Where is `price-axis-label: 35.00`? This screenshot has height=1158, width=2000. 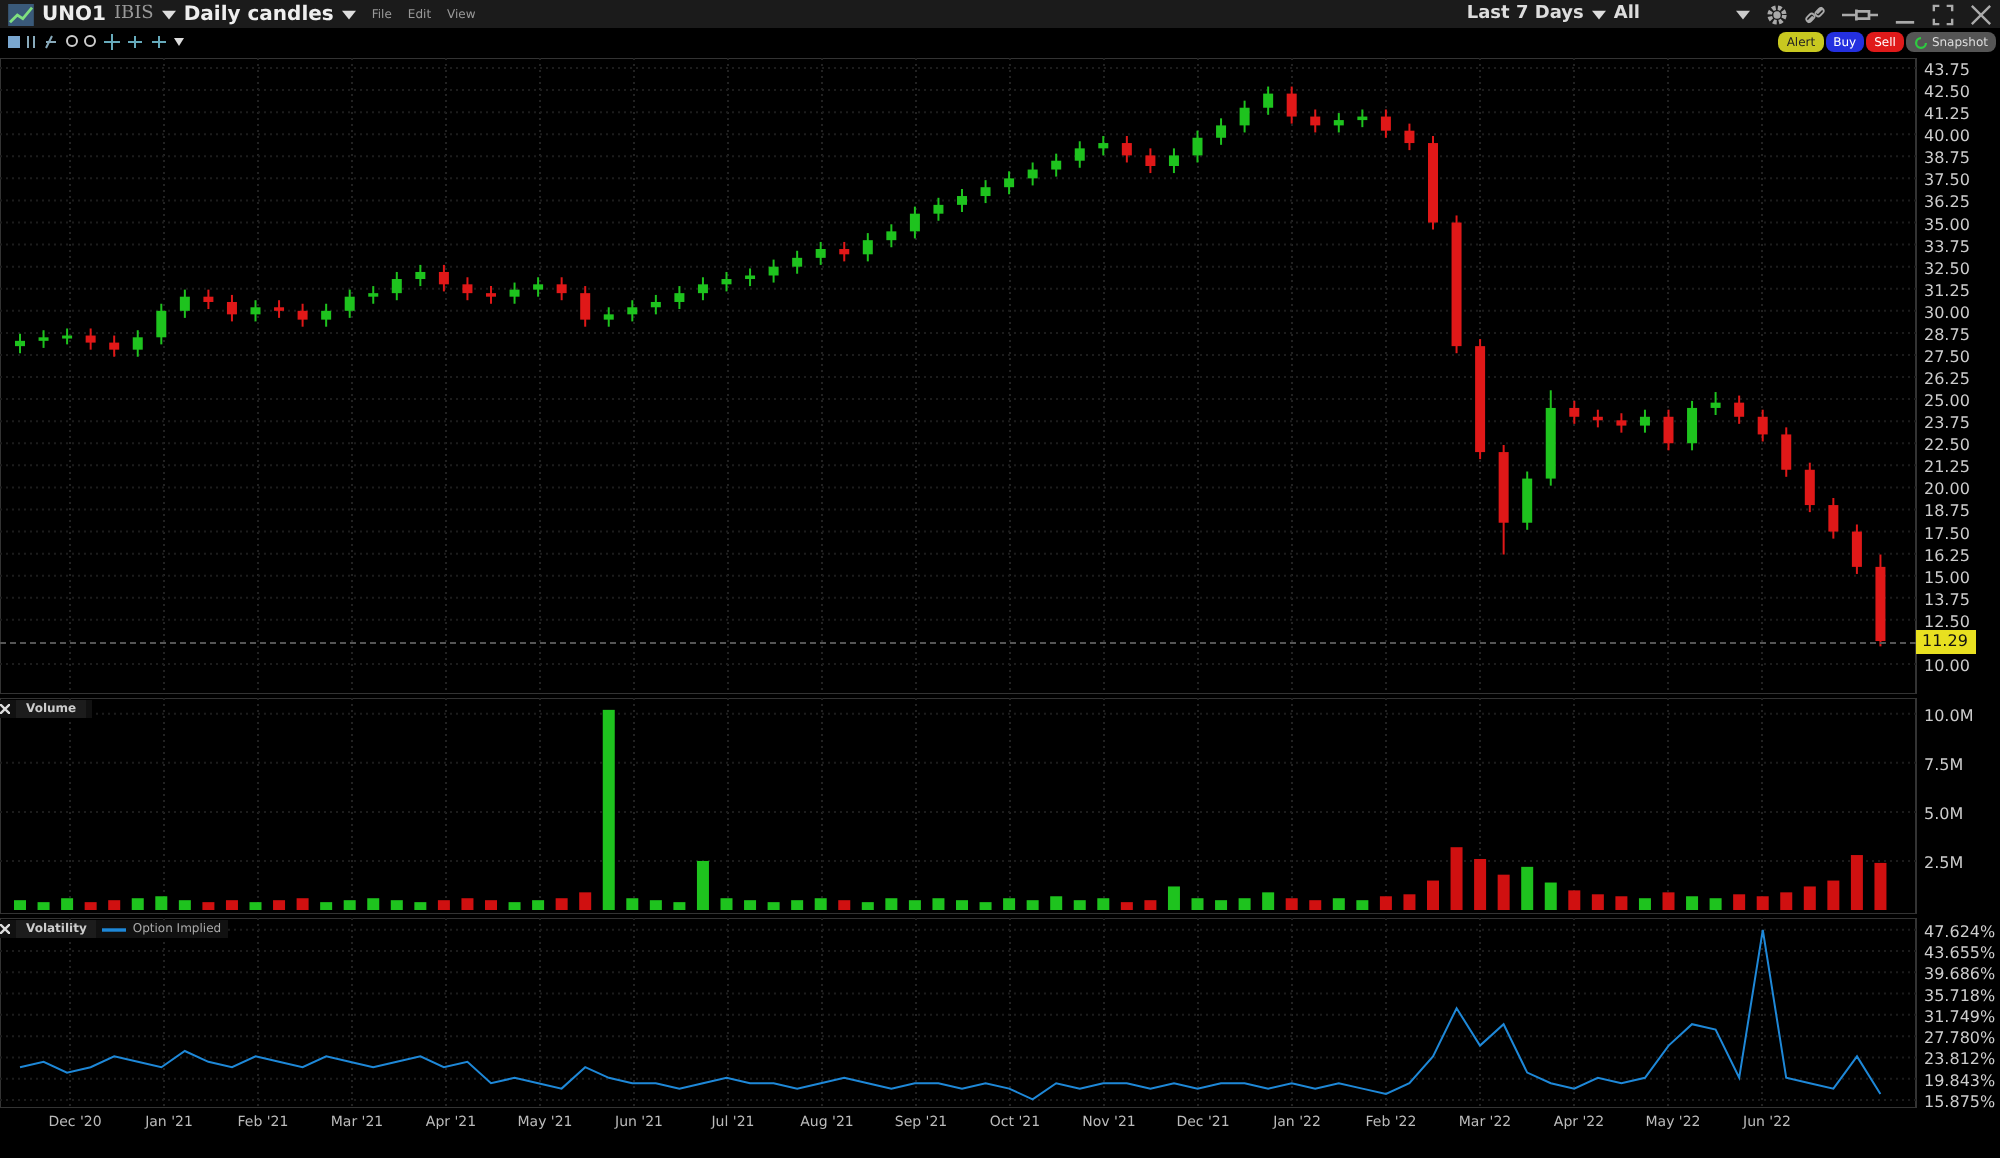 price-axis-label: 35.00 is located at coordinates (1947, 224).